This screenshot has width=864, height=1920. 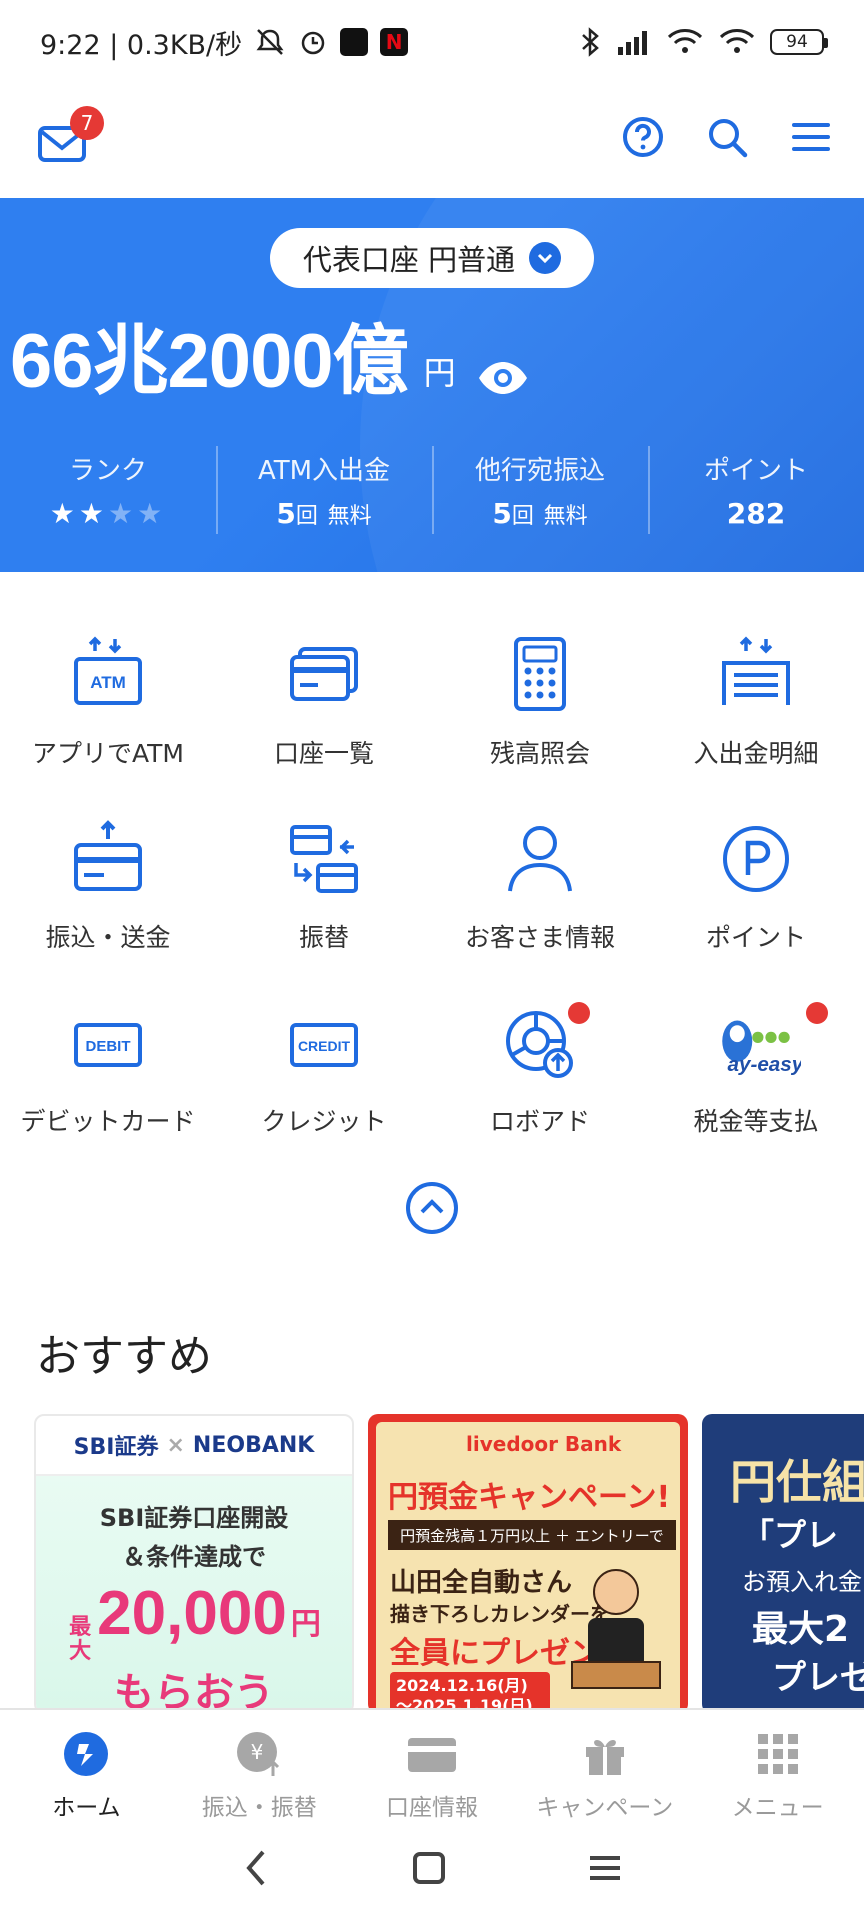 What do you see at coordinates (529, 1497) in the screenshot?
I see `promo-title: 円預金キャンペーン!` at bounding box center [529, 1497].